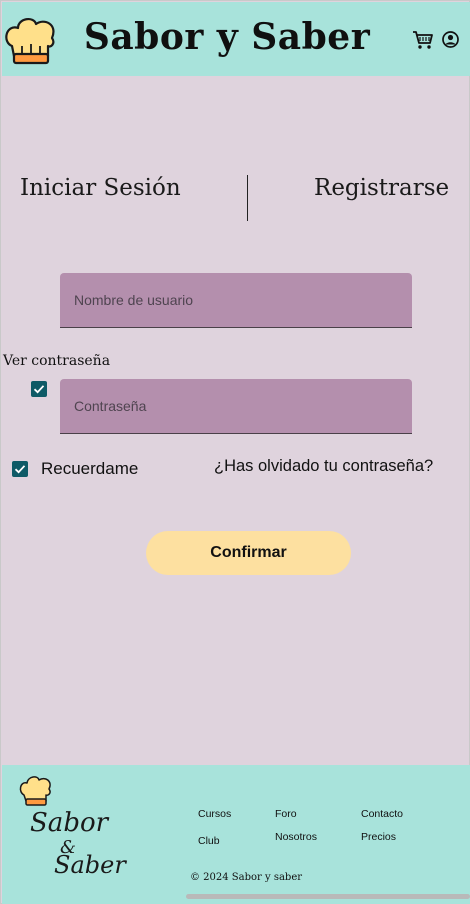 The width and height of the screenshot is (470, 904). What do you see at coordinates (70, 823) in the screenshot?
I see `svg-text: Sabor` at bounding box center [70, 823].